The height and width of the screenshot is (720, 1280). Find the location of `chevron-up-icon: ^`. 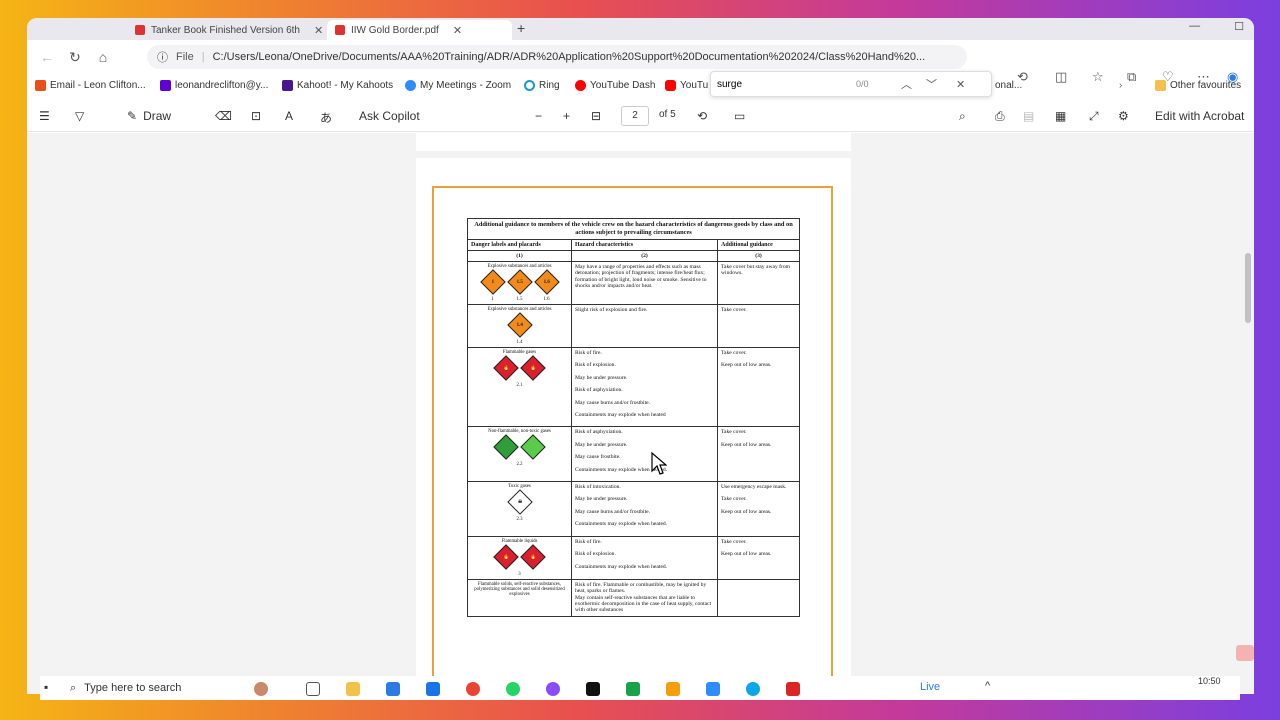

chevron-up-icon: ^ is located at coordinates (987, 686).